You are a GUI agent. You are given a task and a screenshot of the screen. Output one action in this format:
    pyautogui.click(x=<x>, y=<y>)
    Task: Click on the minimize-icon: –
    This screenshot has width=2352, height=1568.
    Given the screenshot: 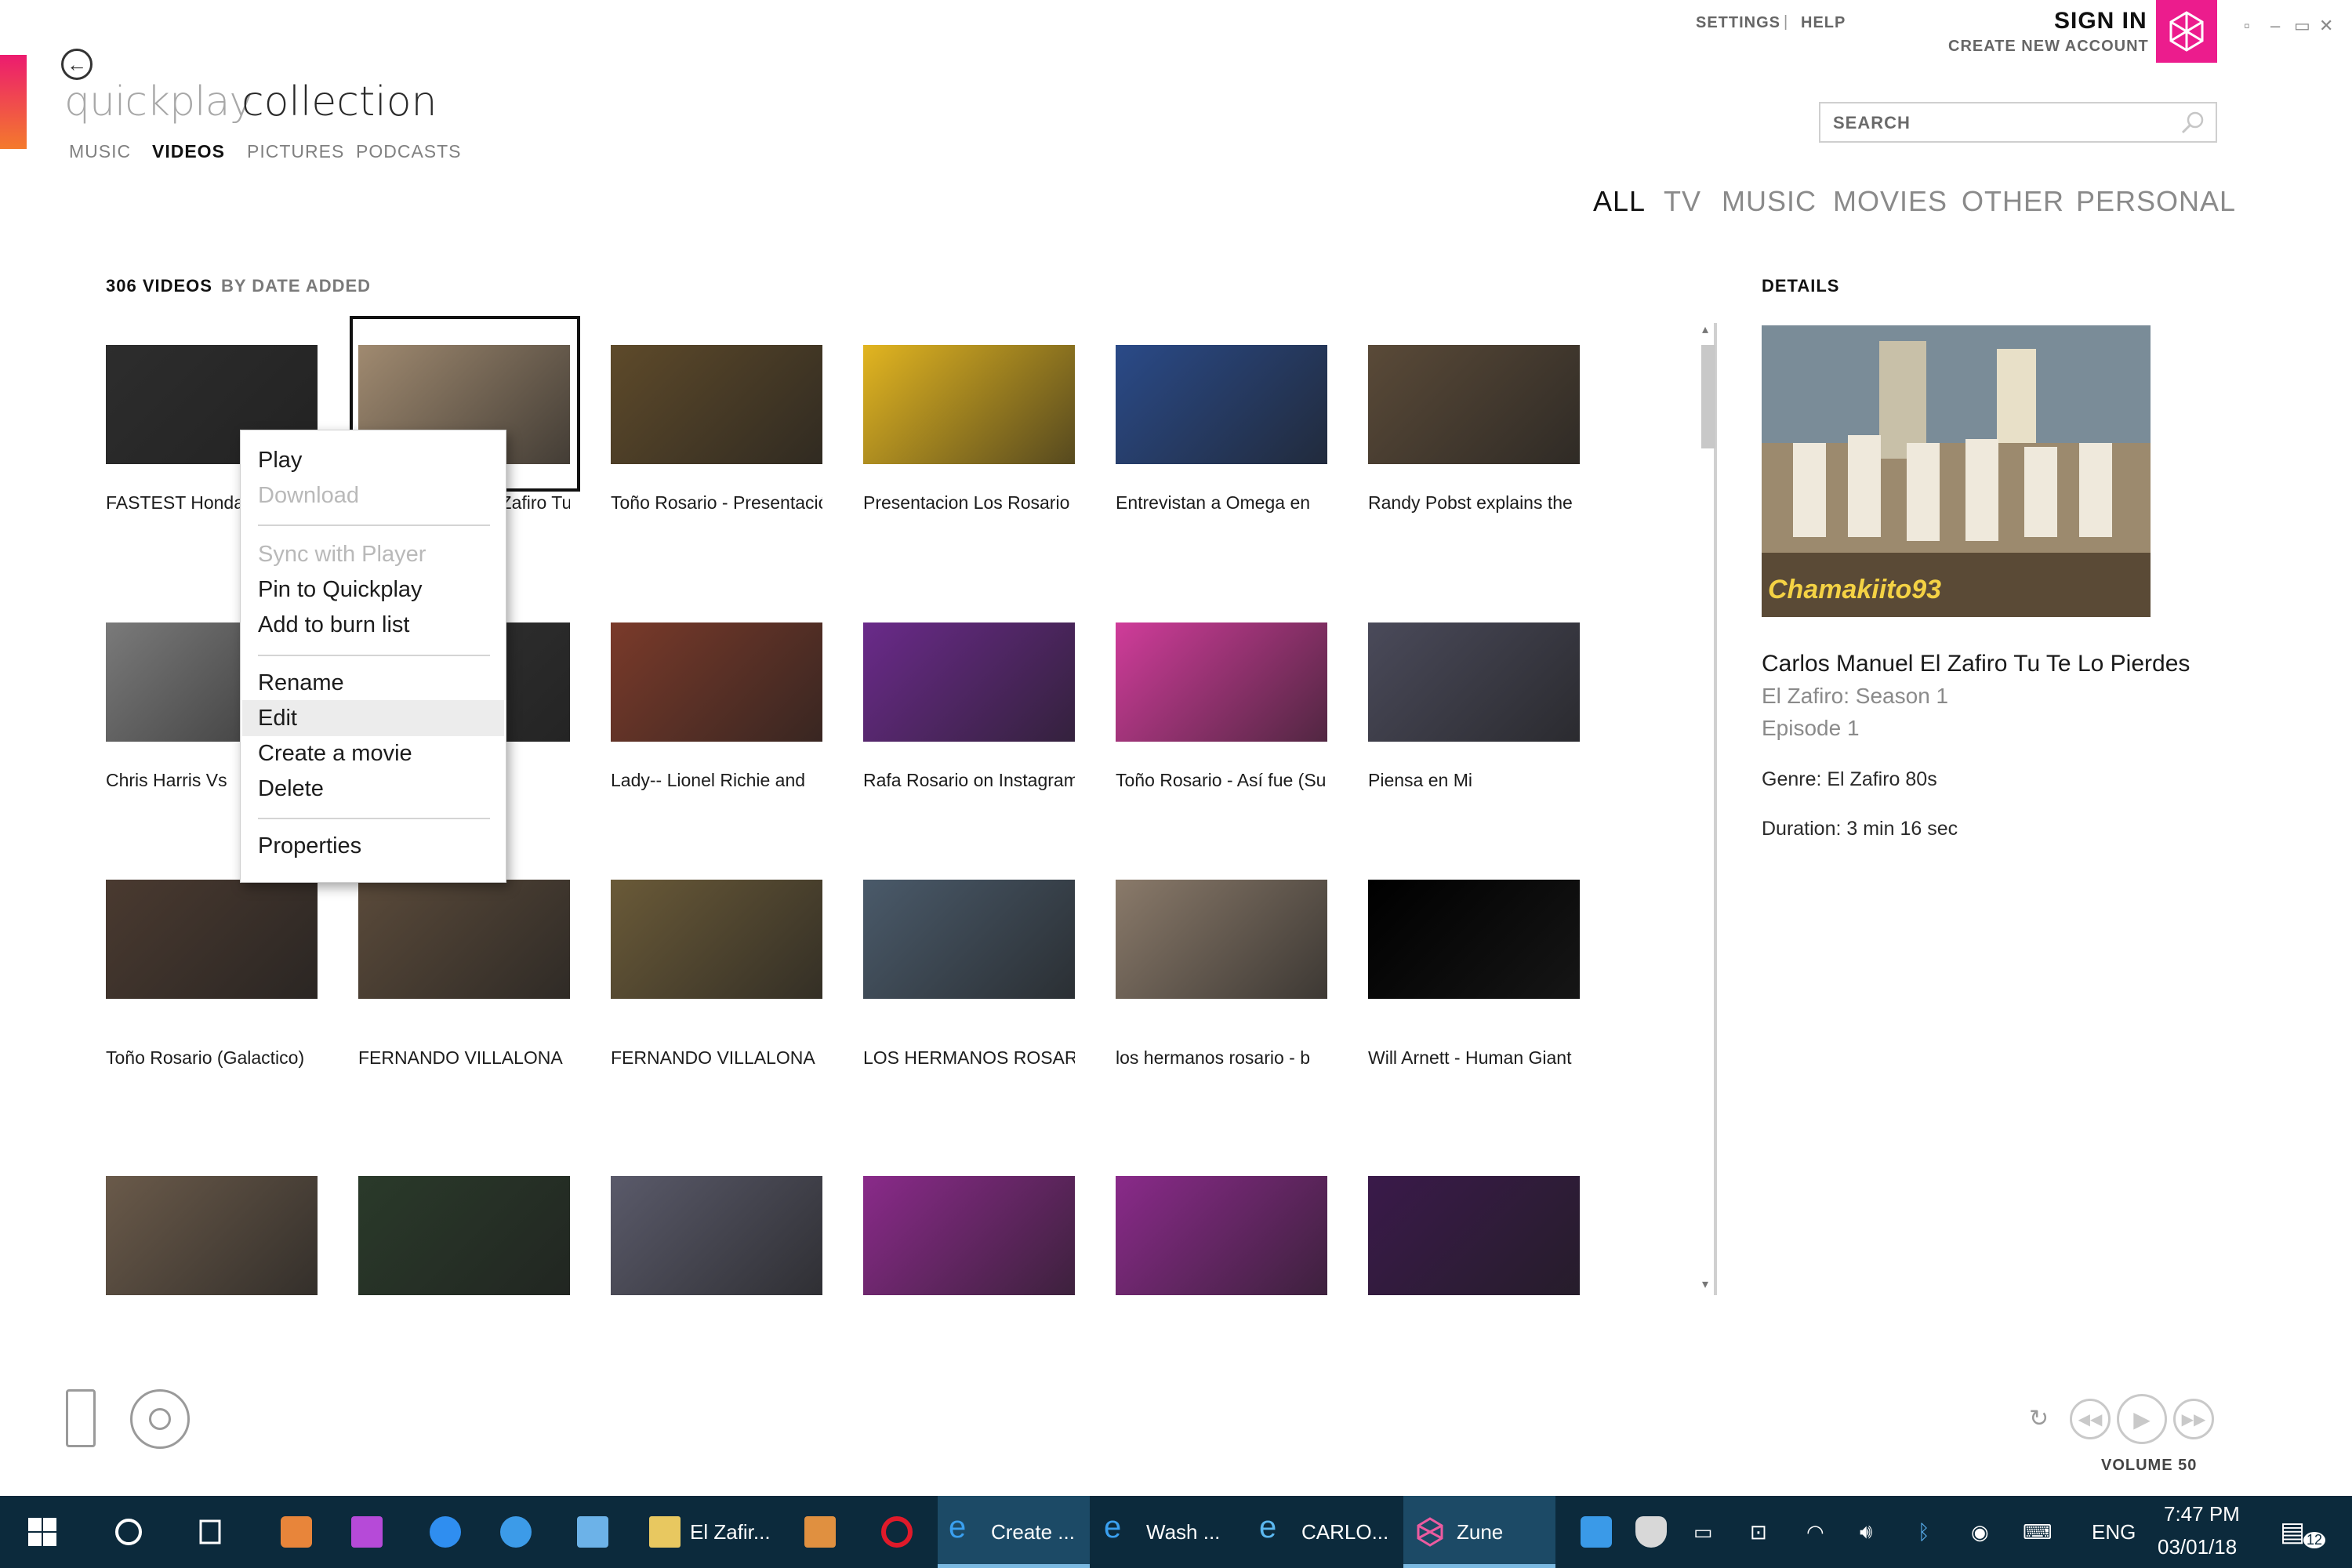 What is the action you would take?
    pyautogui.click(x=2275, y=26)
    